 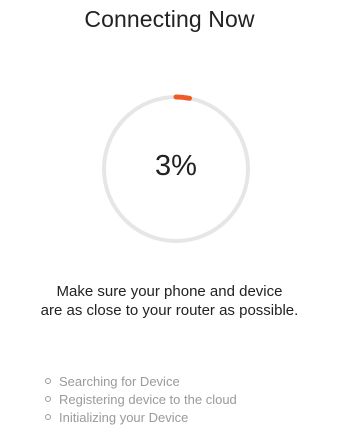 What do you see at coordinates (169, 310) in the screenshot?
I see `instructions-line-2: are as close to your router as possible.` at bounding box center [169, 310].